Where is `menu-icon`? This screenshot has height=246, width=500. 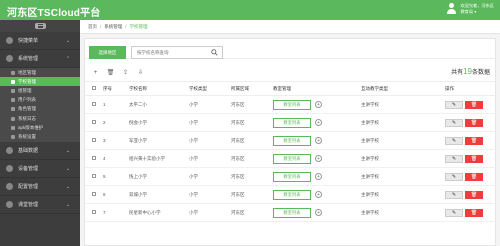
menu-icon is located at coordinates (40, 26).